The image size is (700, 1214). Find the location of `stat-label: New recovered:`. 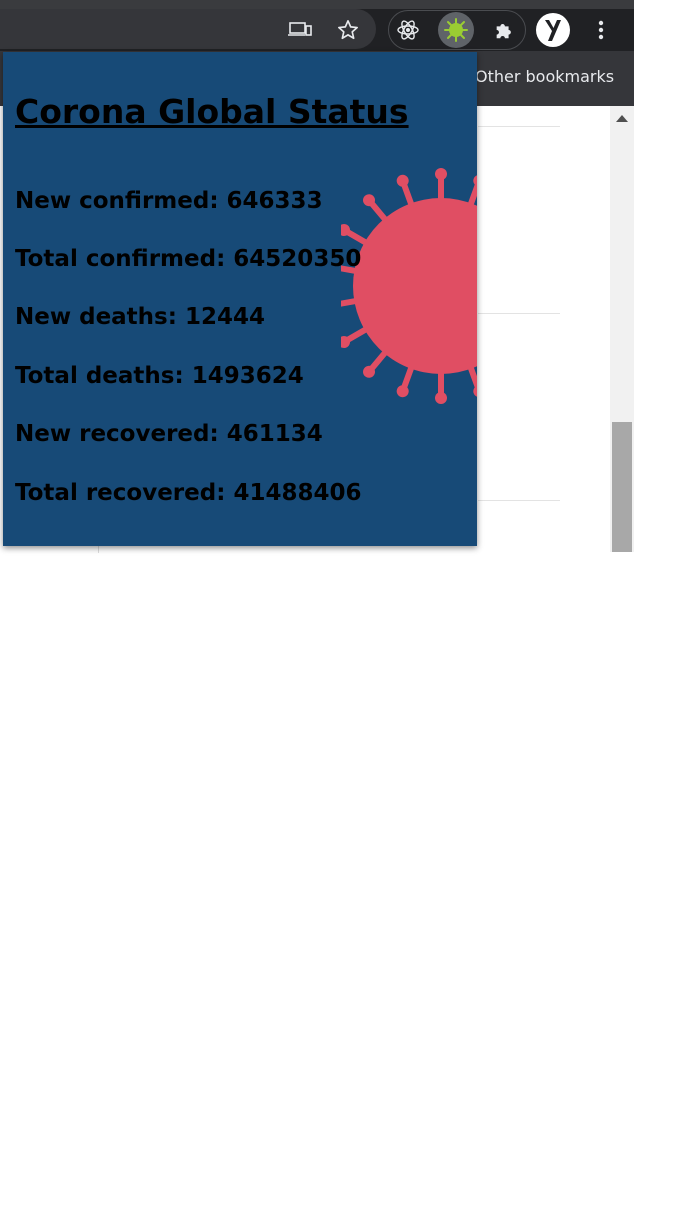

stat-label: New recovered: is located at coordinates (117, 434).